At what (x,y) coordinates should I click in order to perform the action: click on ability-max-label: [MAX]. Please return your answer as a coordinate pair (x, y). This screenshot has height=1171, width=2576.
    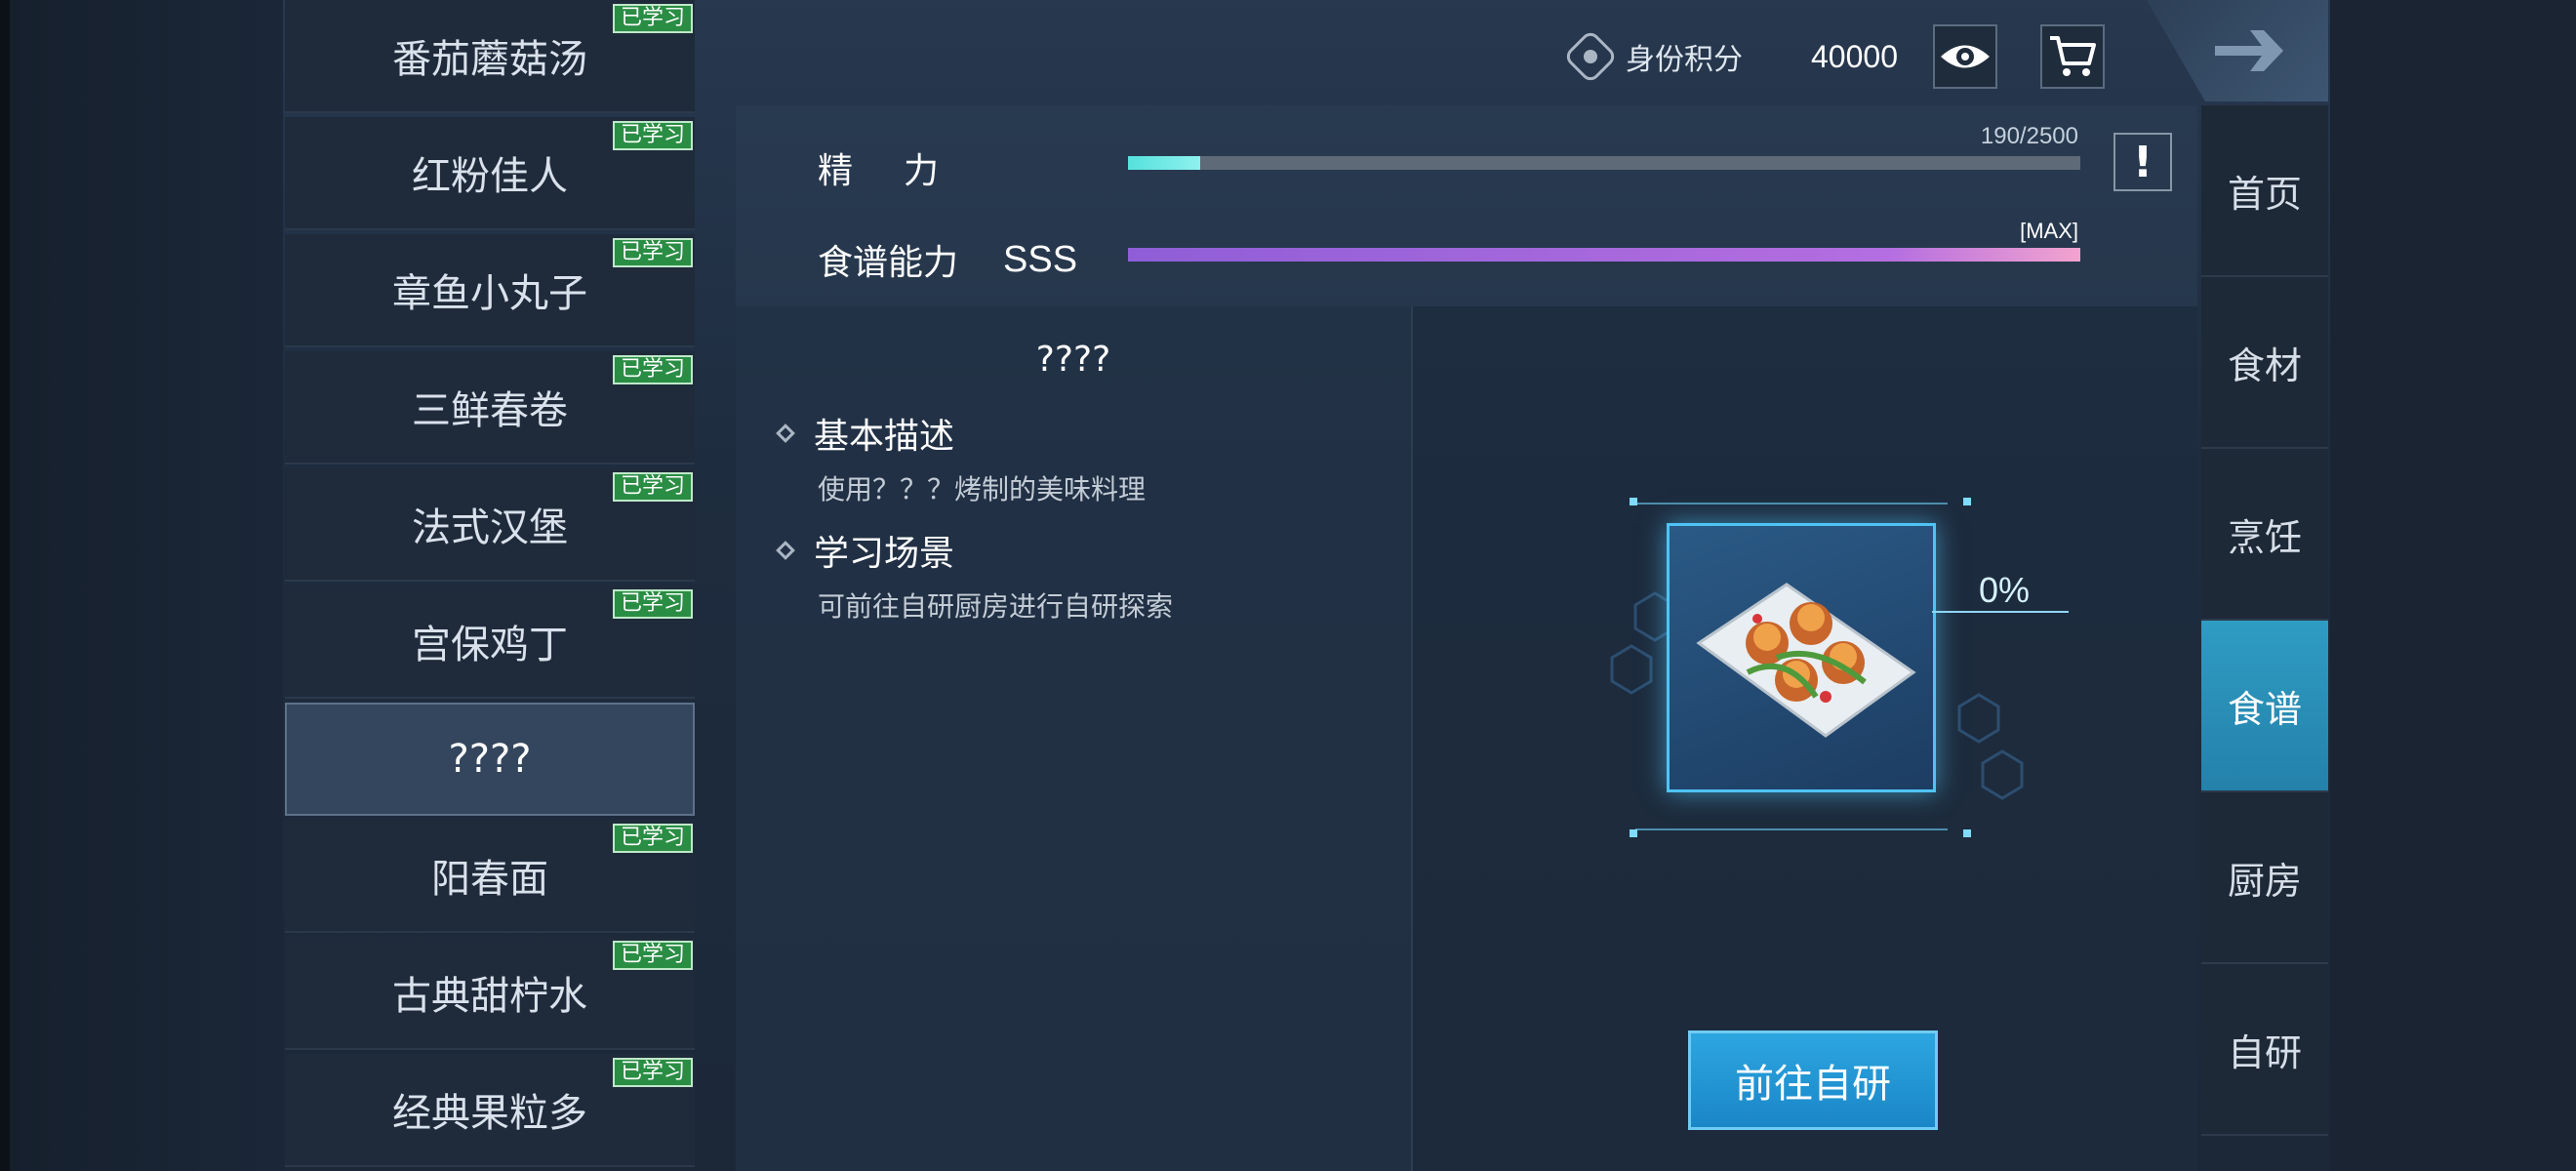
    Looking at the image, I should click on (2049, 231).